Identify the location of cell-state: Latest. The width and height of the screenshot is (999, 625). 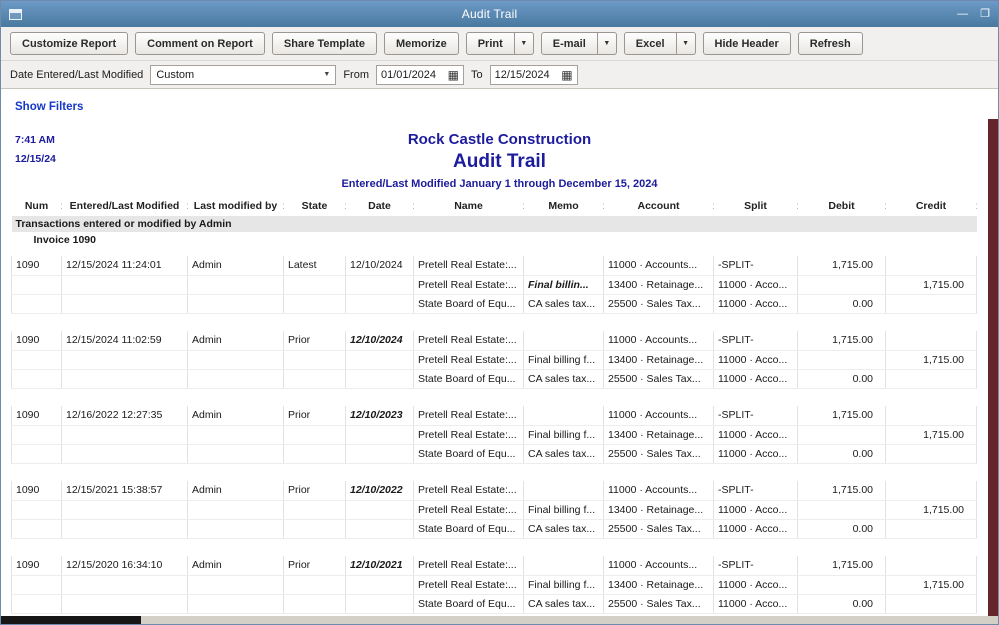
(314, 266).